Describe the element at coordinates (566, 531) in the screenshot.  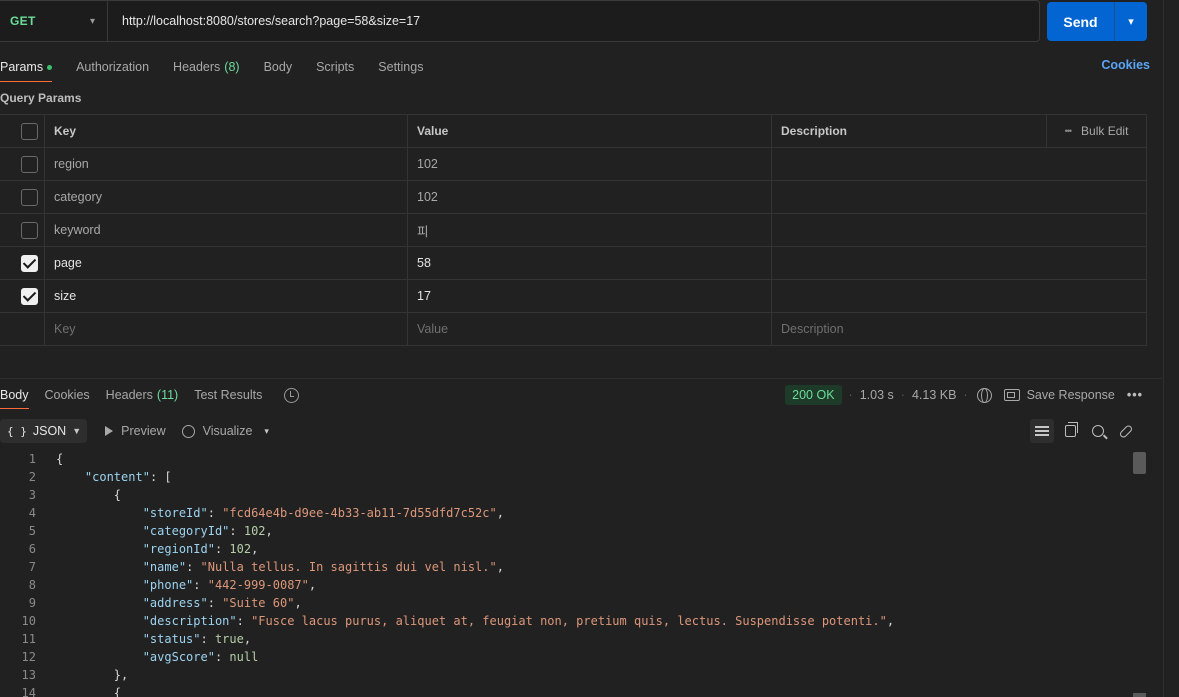
I see `code-line: 5 "categoryId": 102,` at that location.